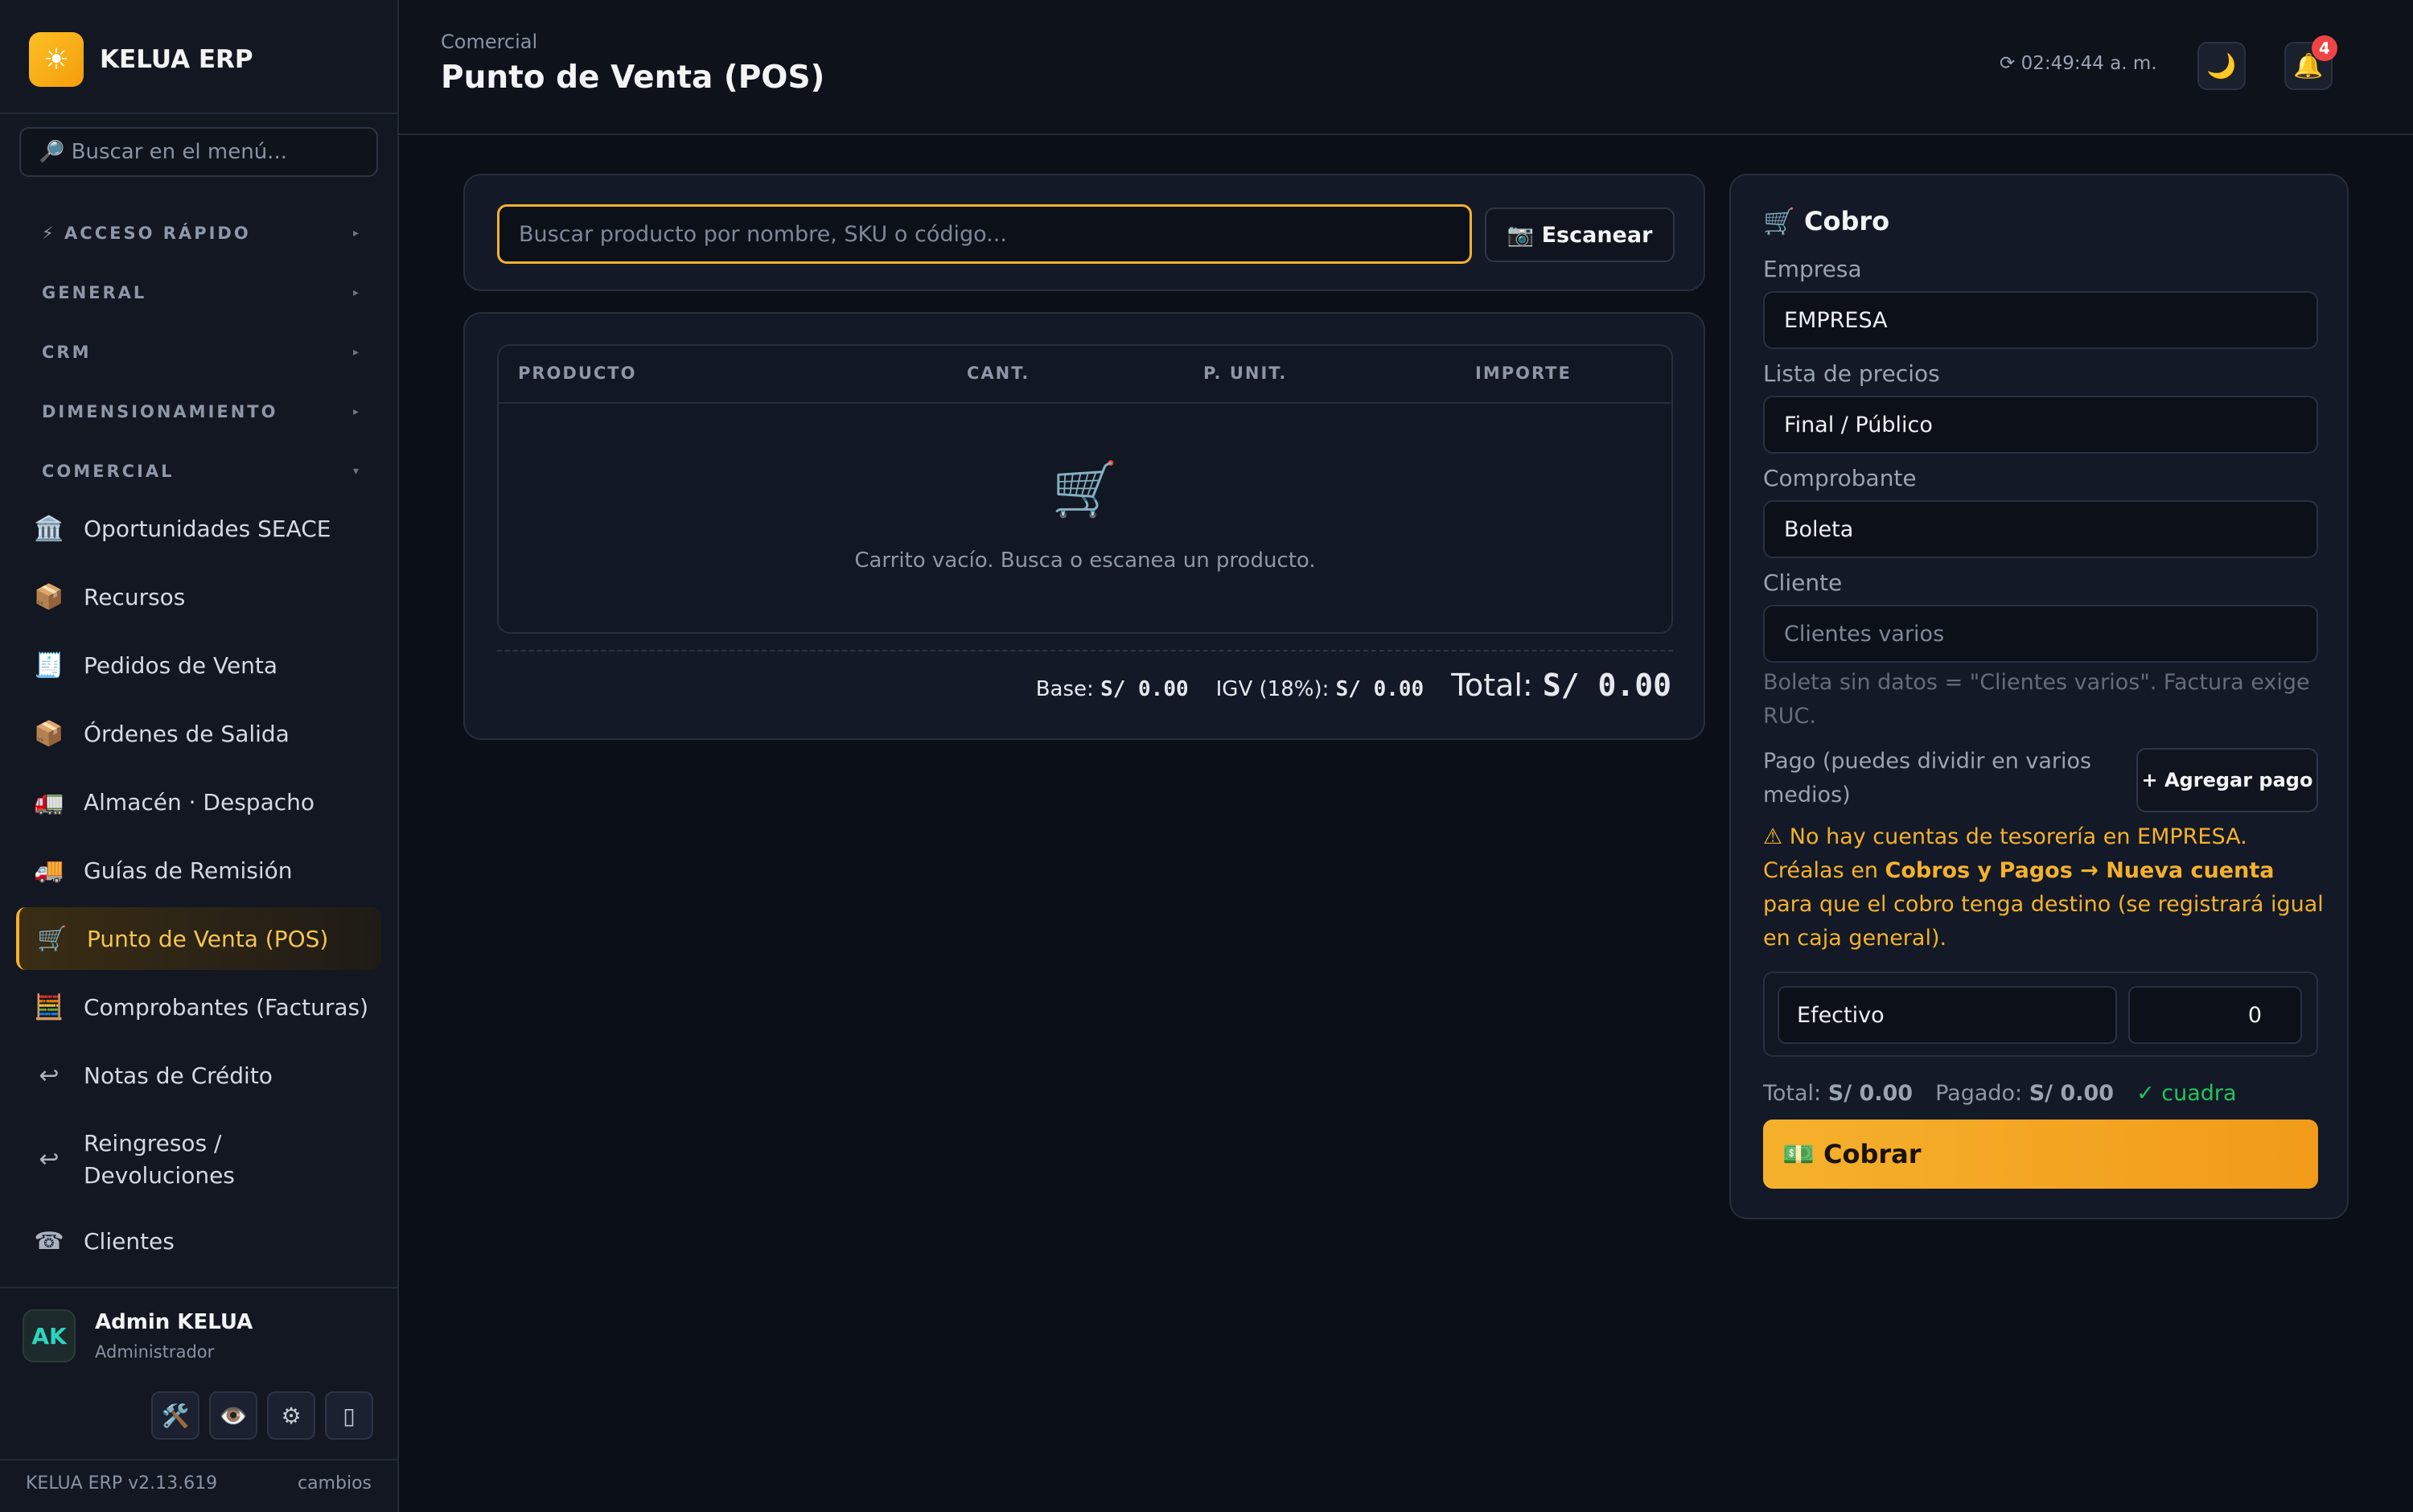 The image size is (2413, 1512). I want to click on theme-toggle-button: 🌙, so click(2221, 66).